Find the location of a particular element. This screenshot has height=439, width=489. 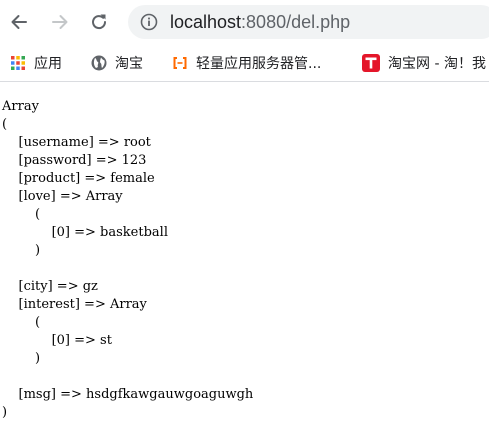

output-line: [love] => Array is located at coordinates (62, 196).